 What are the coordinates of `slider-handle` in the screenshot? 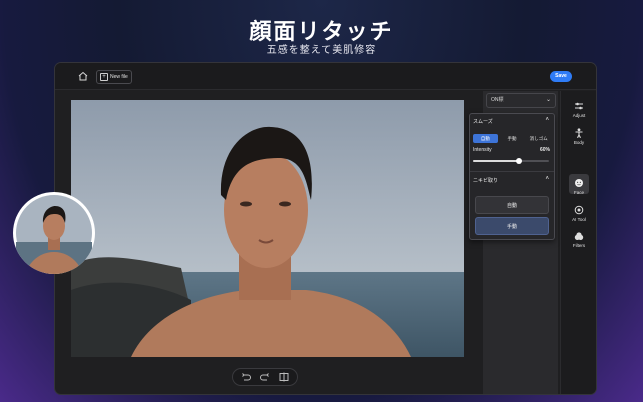 It's located at (518, 161).